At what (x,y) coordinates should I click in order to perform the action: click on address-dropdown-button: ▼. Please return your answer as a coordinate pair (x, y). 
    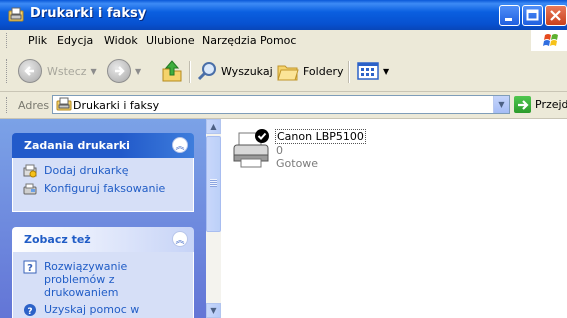
    Looking at the image, I should click on (501, 104).